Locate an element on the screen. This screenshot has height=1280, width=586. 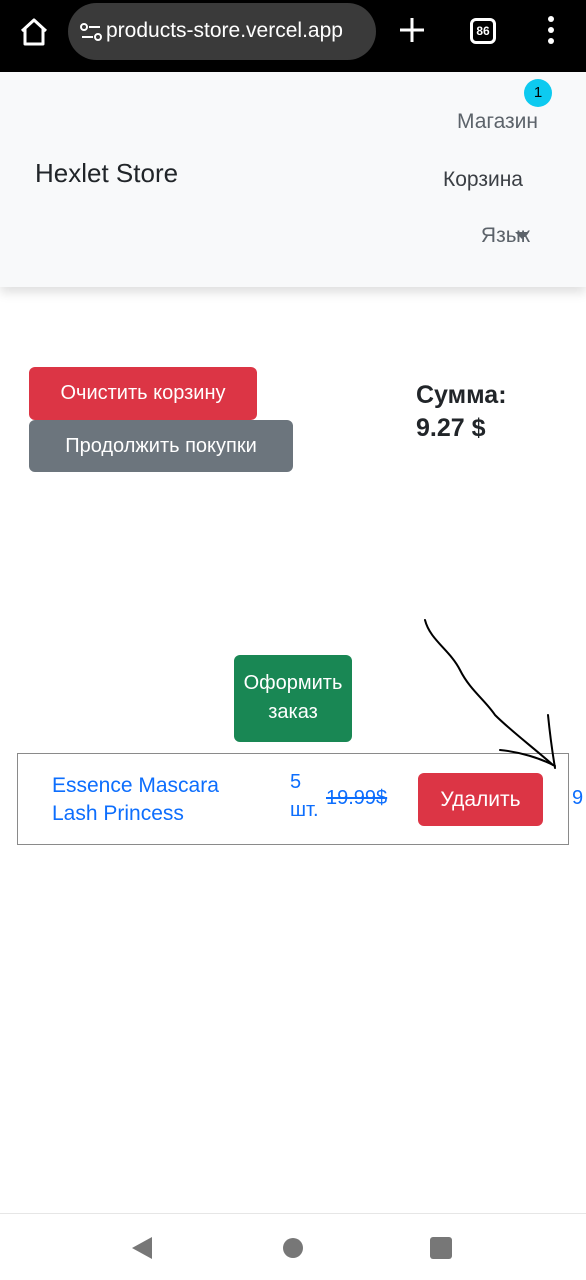
cart-item-discount-price: 9 is located at coordinates (578, 798).